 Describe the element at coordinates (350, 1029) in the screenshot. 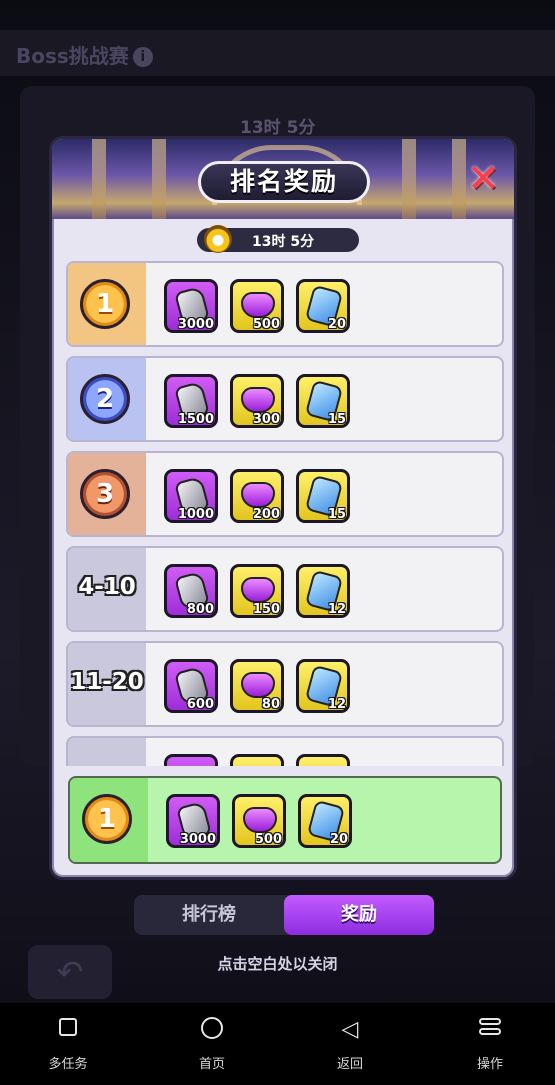

I see `triangle-back-icon: ◁` at that location.